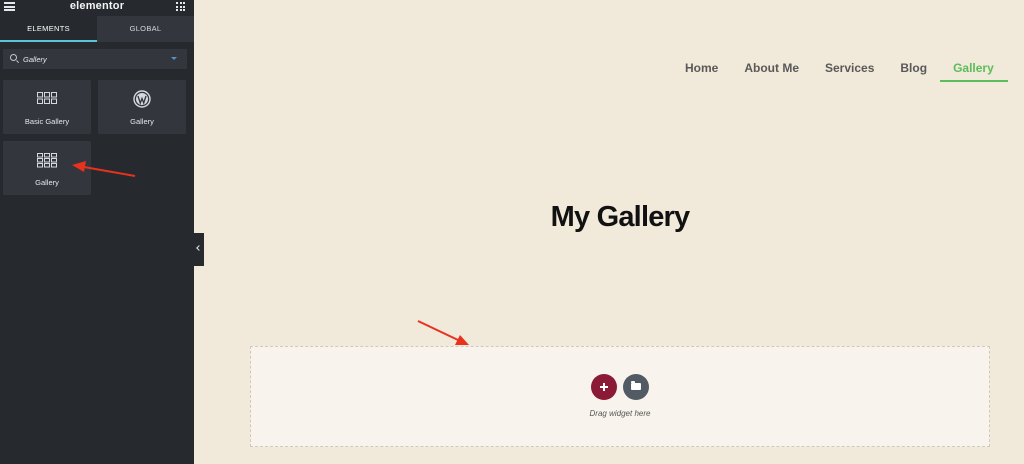 The height and width of the screenshot is (464, 1024). Describe the element at coordinates (443, 332) in the screenshot. I see `annotation-arrow-dropzone` at that location.